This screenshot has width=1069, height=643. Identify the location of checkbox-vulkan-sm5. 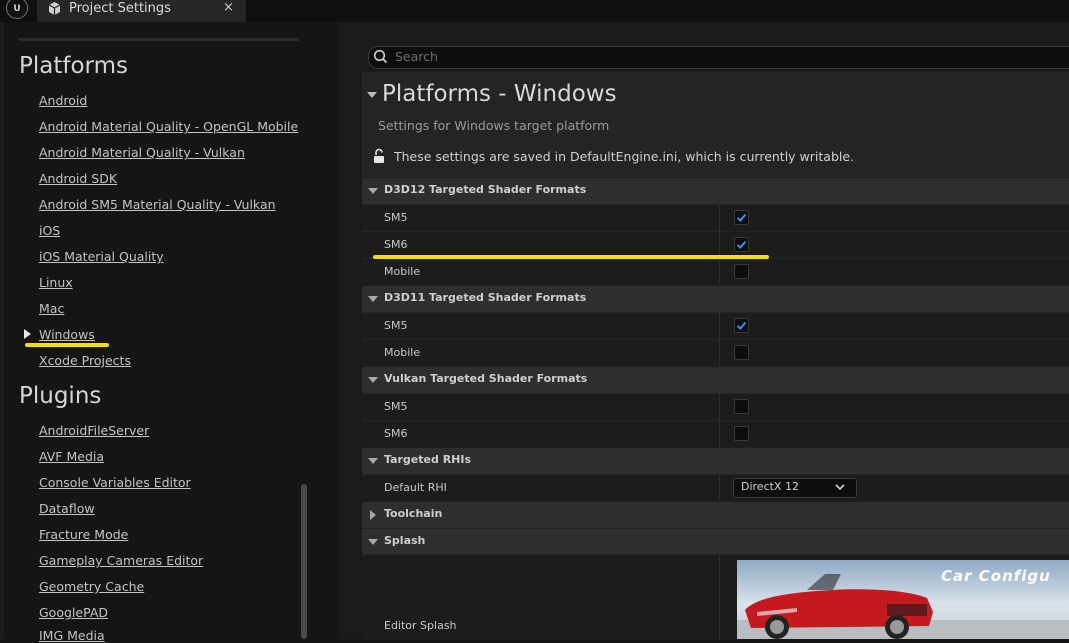
(741, 406).